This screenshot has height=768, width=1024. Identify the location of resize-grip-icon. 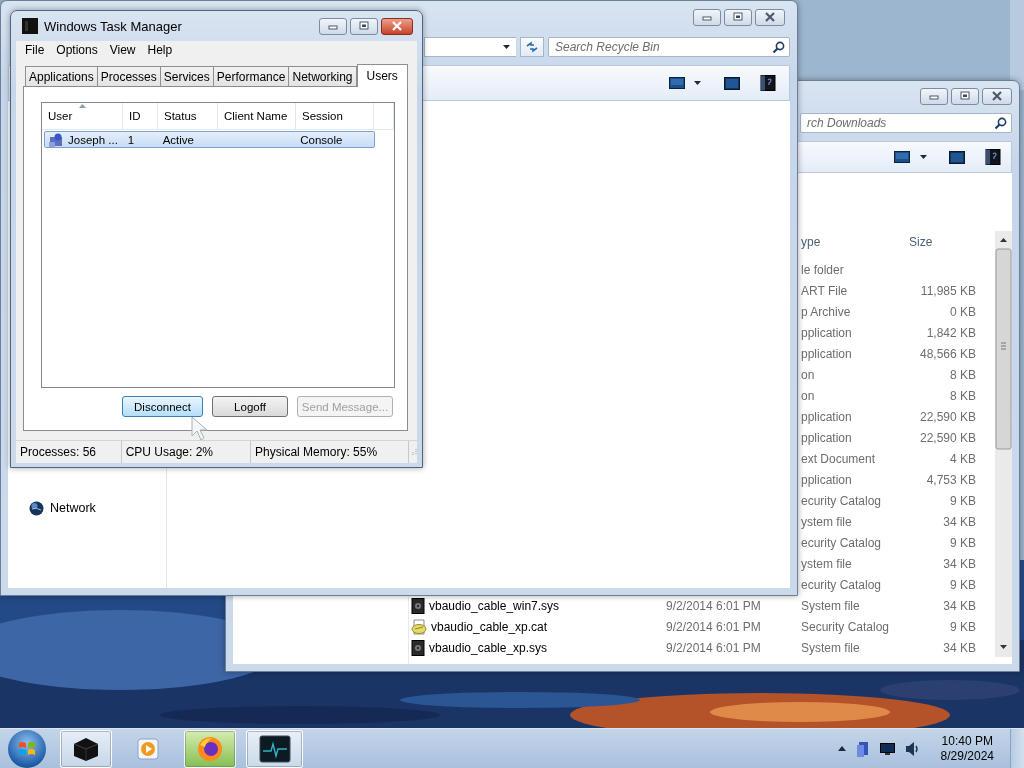
(413, 452).